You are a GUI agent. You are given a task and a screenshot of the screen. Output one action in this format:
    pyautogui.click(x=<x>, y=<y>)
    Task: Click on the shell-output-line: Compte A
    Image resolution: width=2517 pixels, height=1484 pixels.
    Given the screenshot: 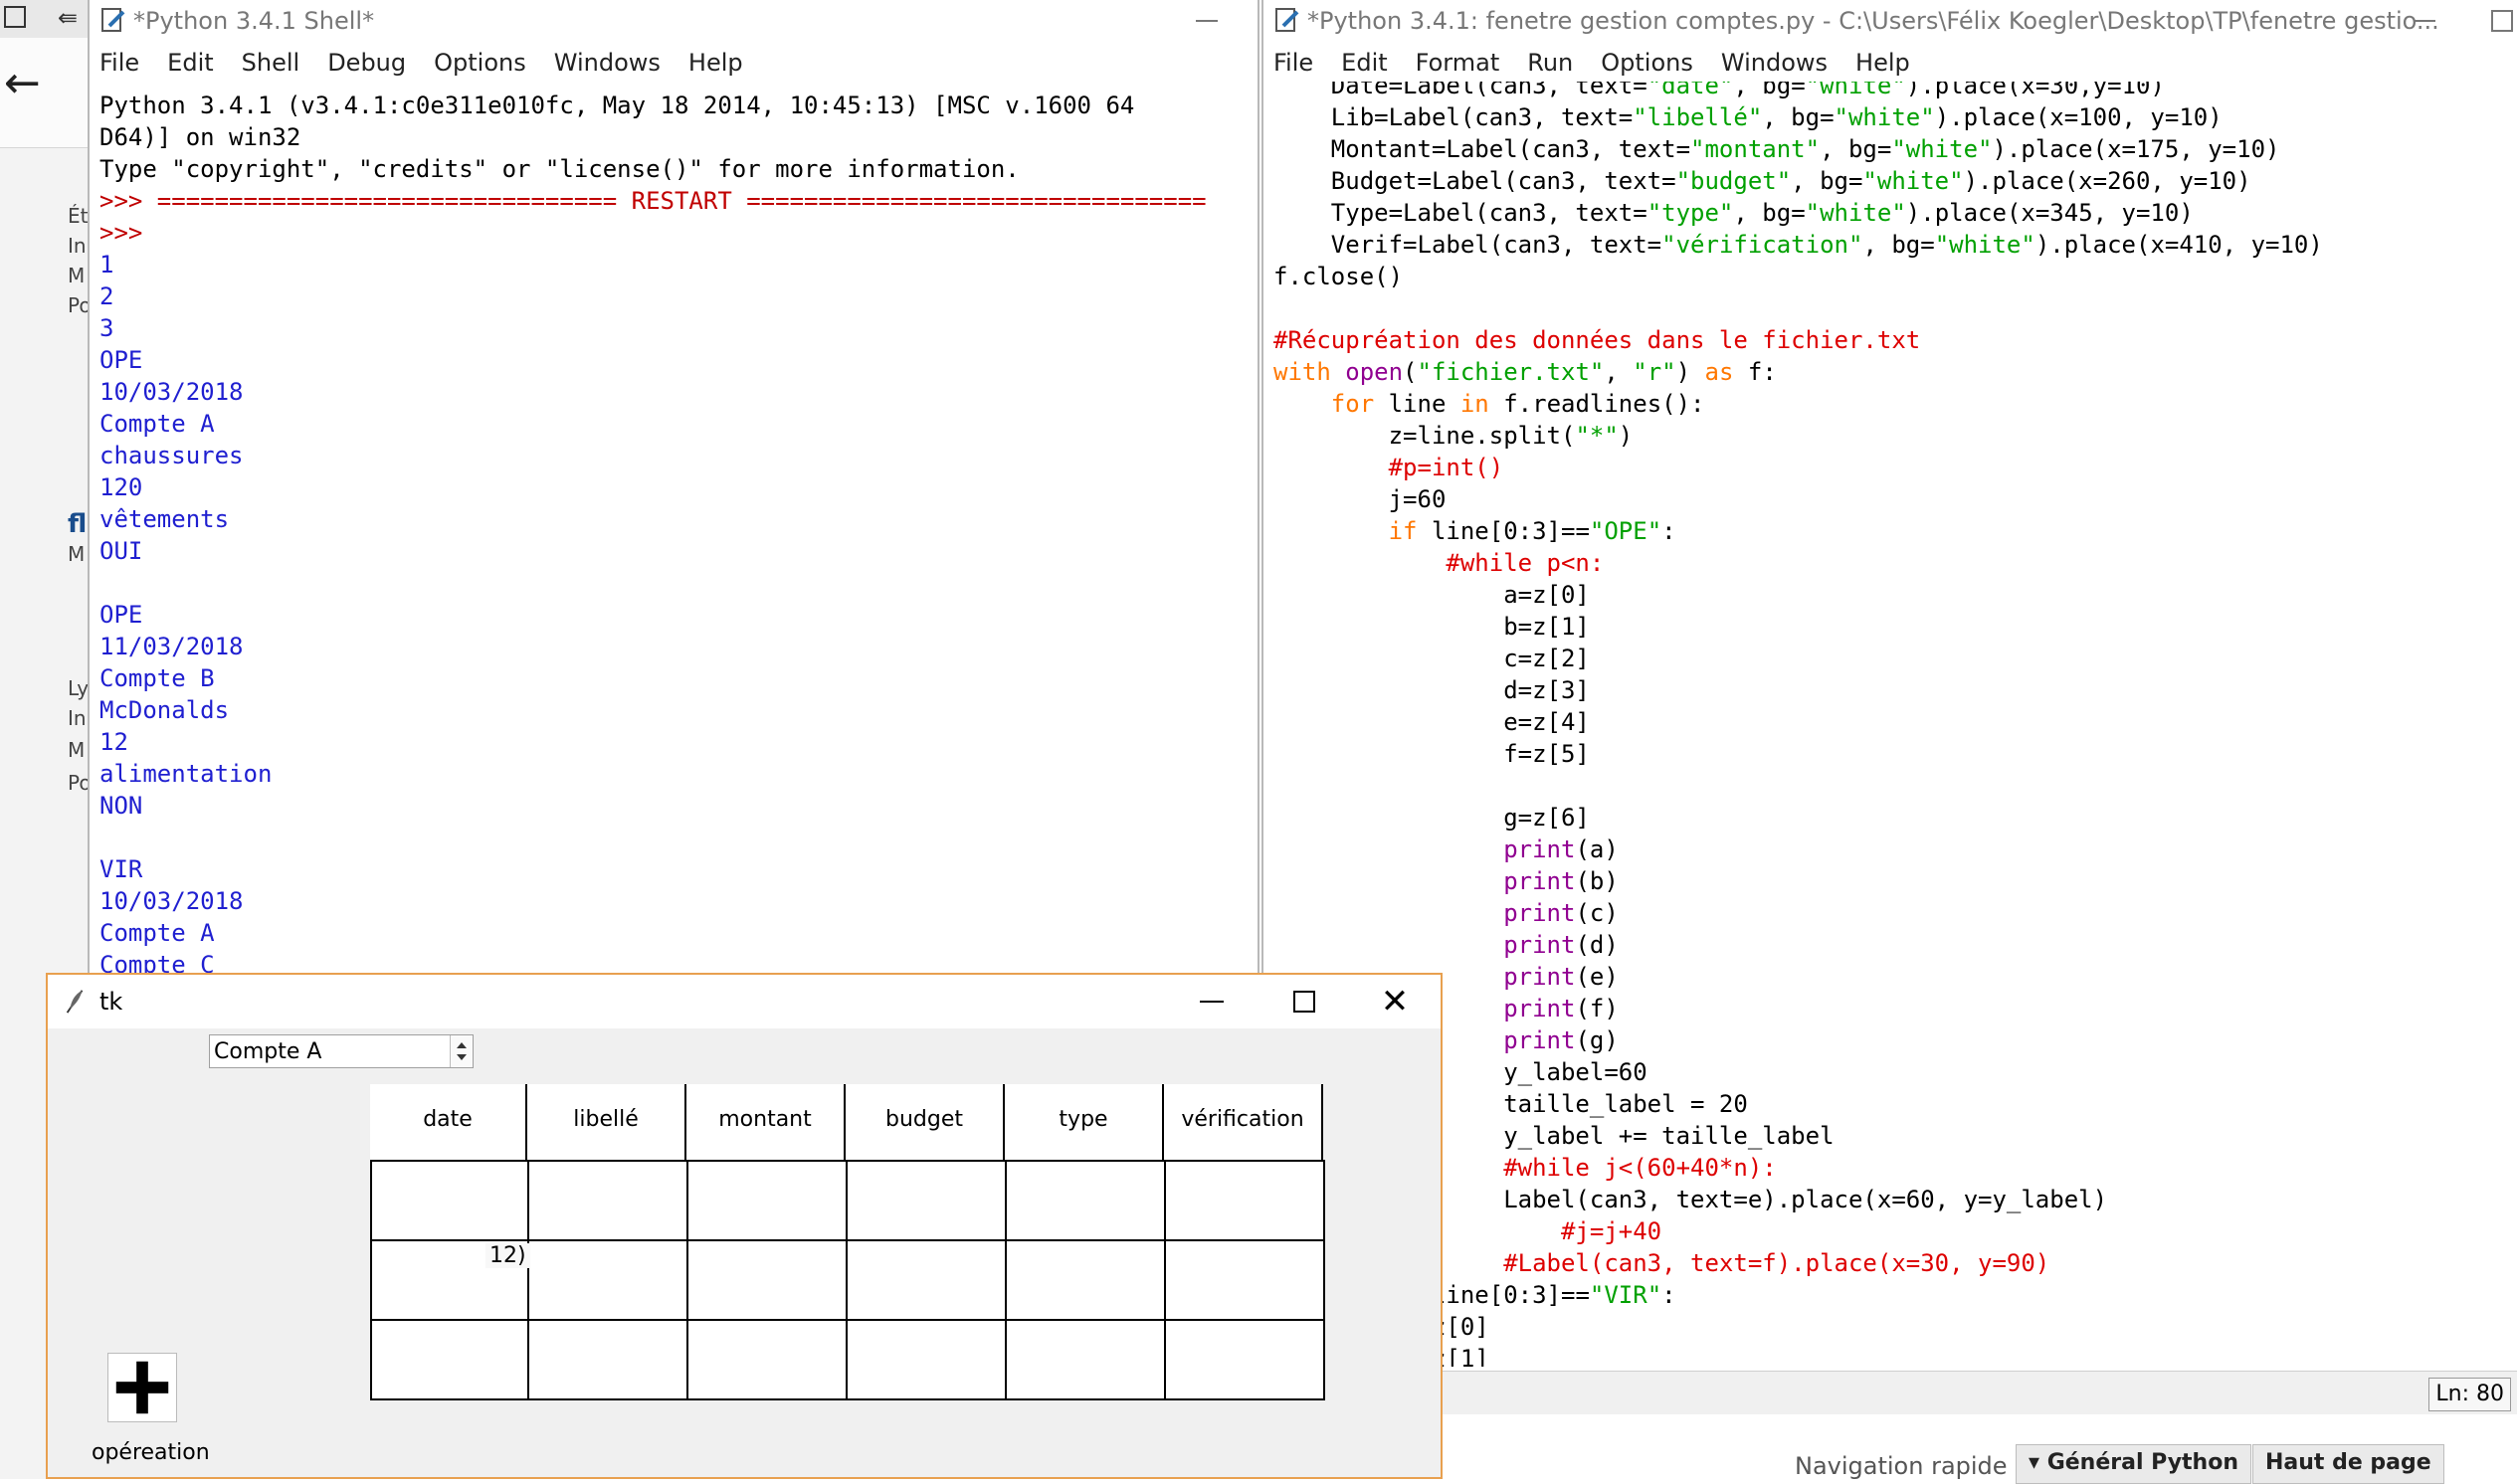 What is the action you would take?
    pyautogui.click(x=157, y=933)
    